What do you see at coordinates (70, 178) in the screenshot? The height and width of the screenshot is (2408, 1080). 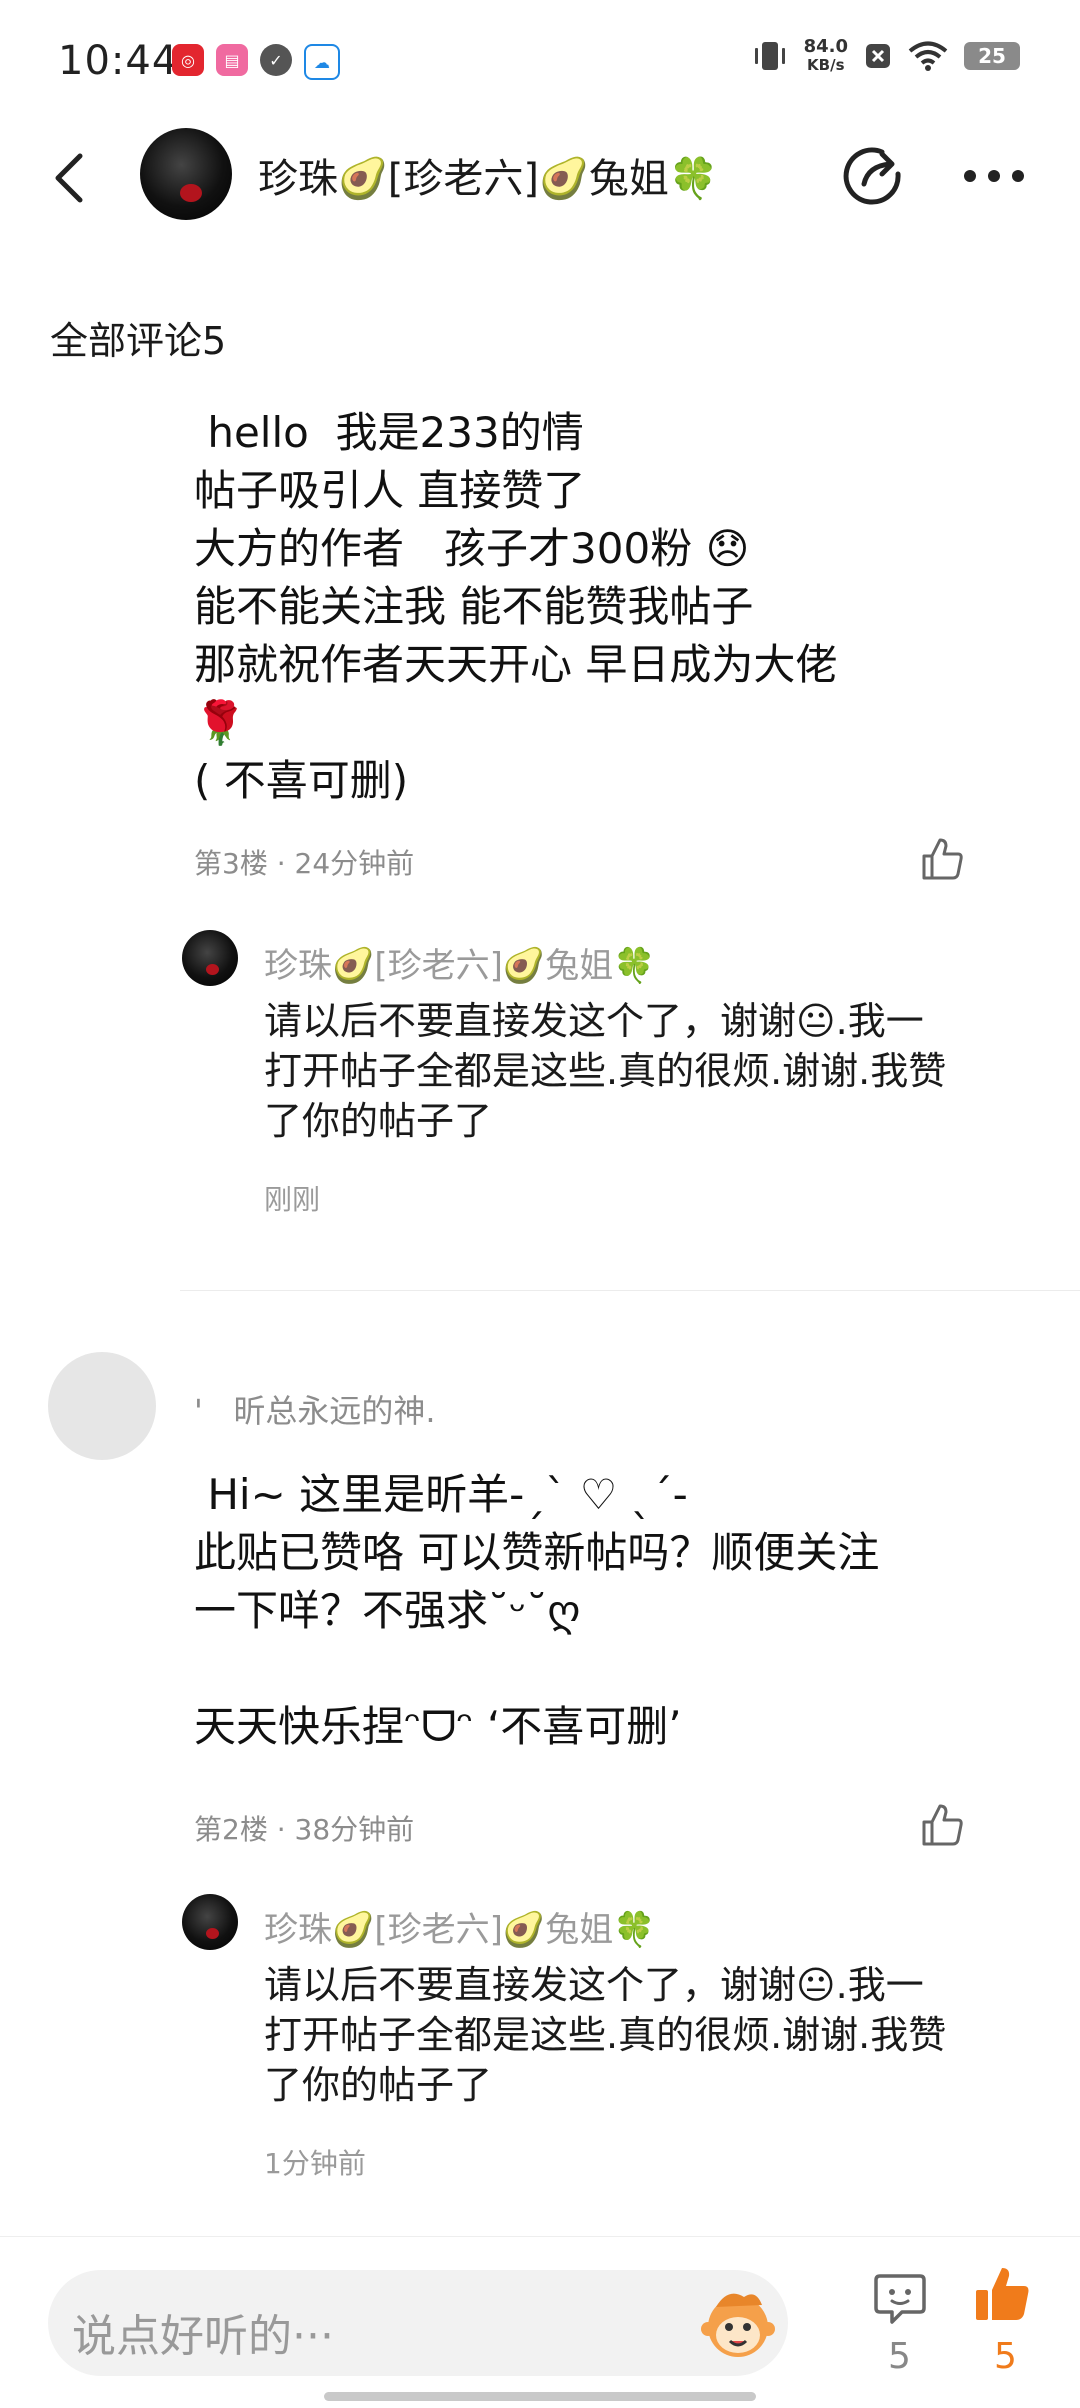 I see `back-arrow-icon` at bounding box center [70, 178].